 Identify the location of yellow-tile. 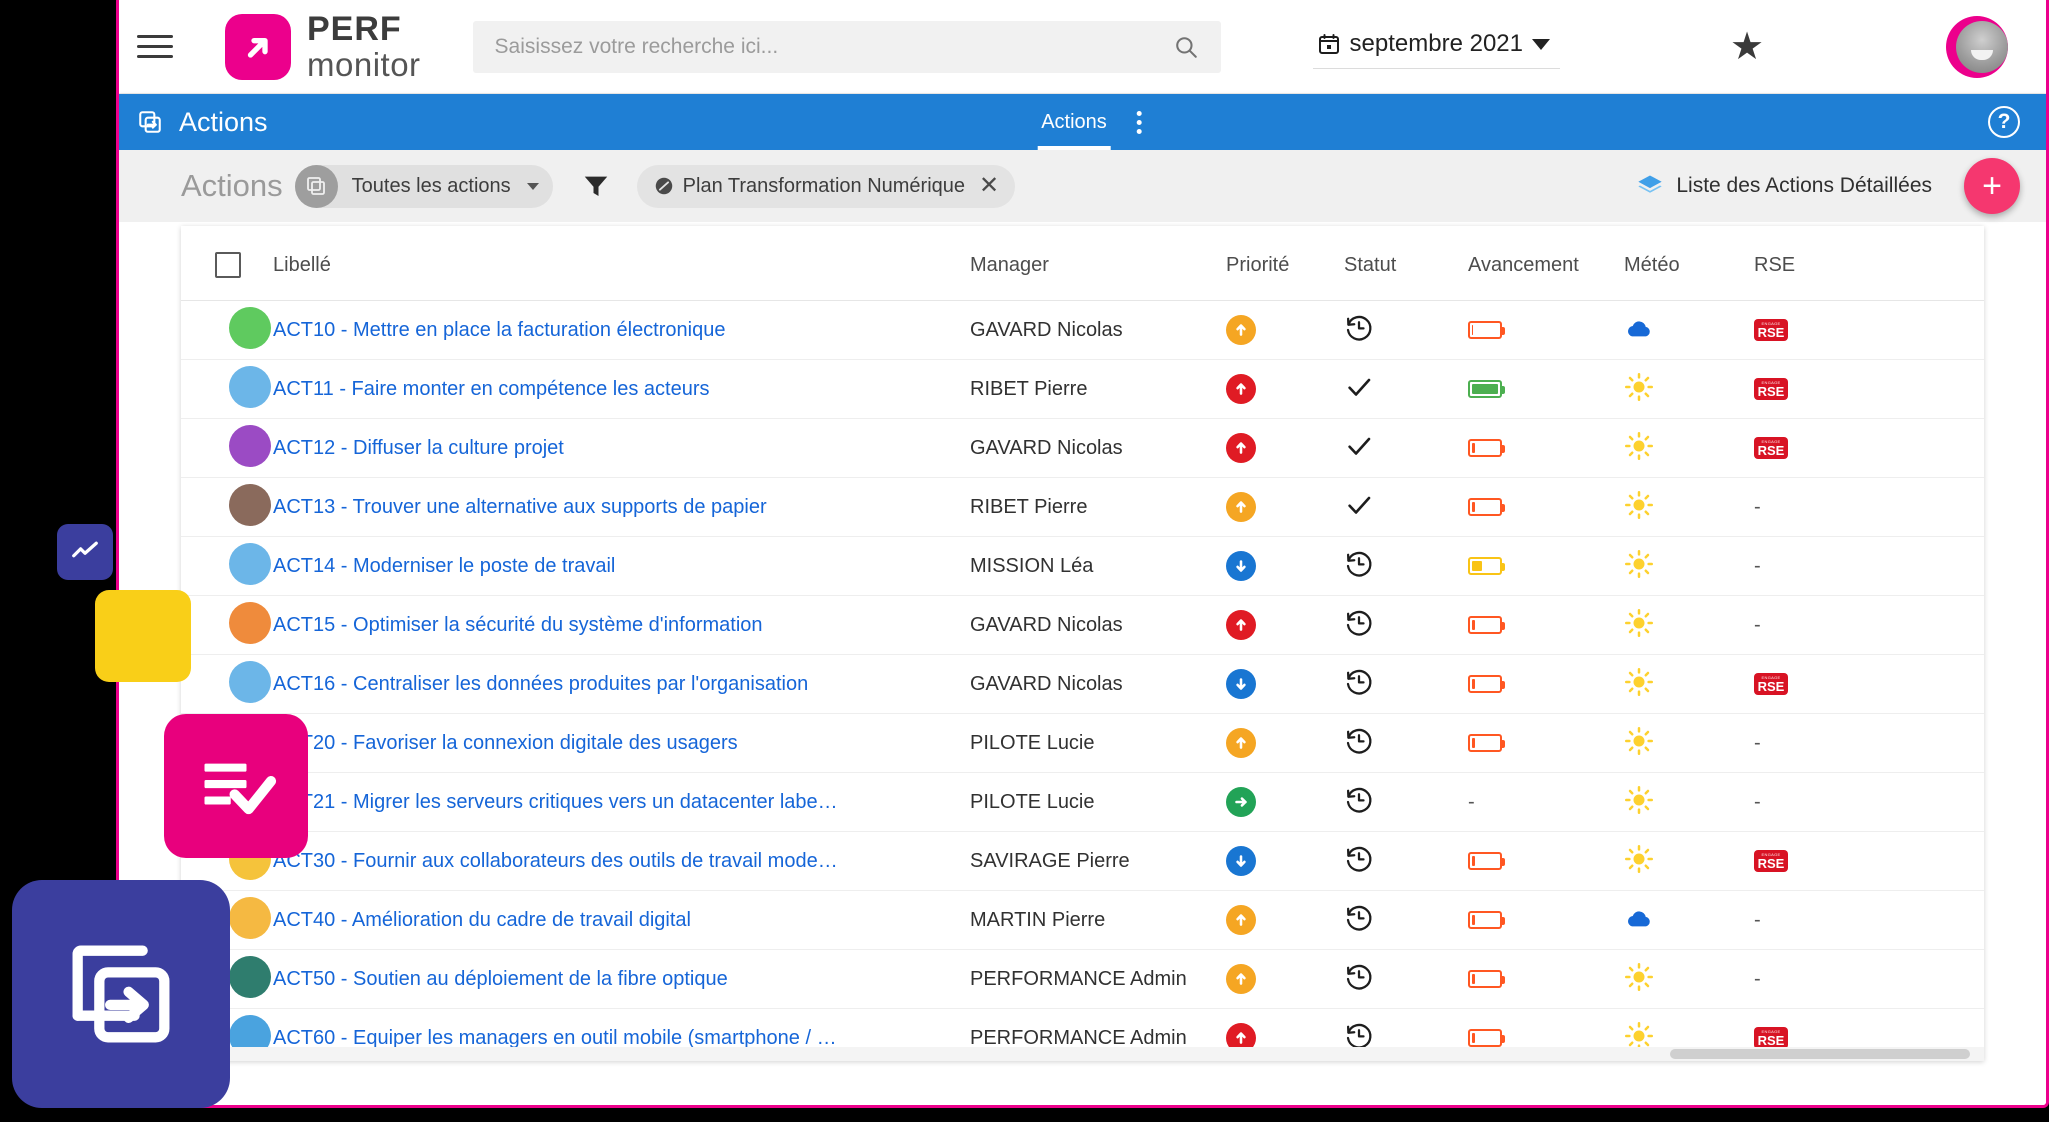
(143, 636).